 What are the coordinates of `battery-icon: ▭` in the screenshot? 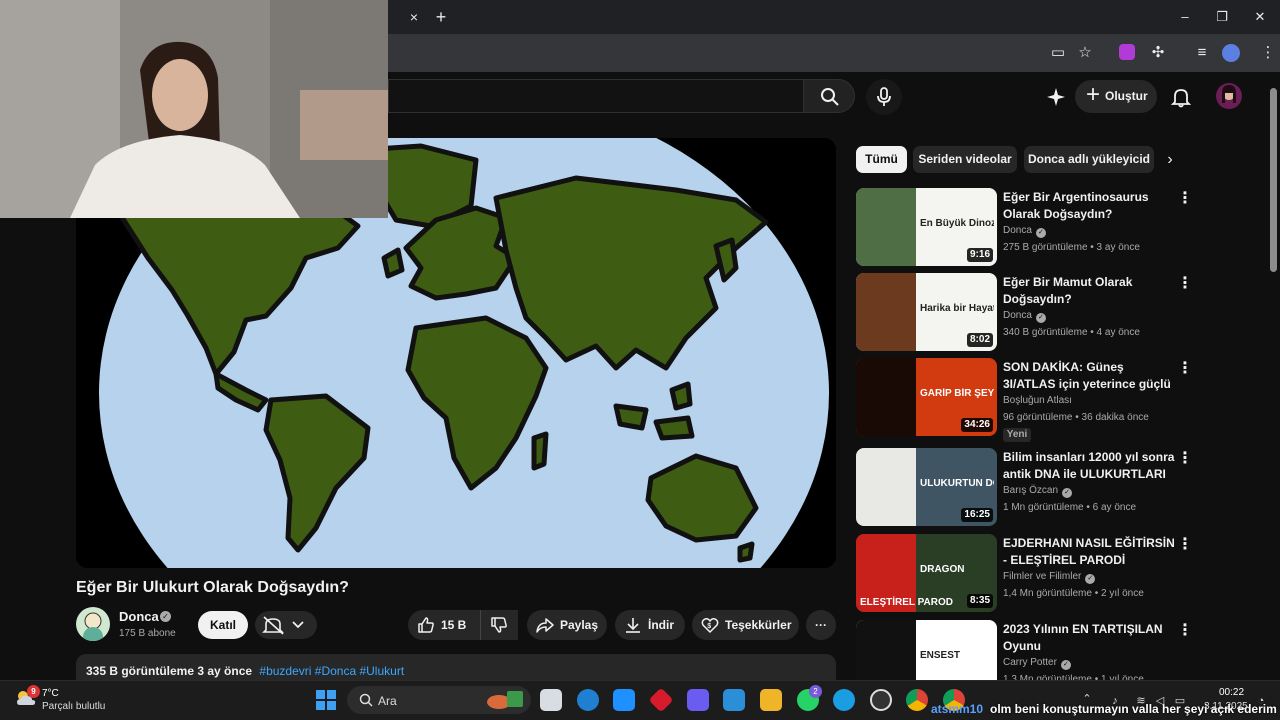 It's located at (1180, 701).